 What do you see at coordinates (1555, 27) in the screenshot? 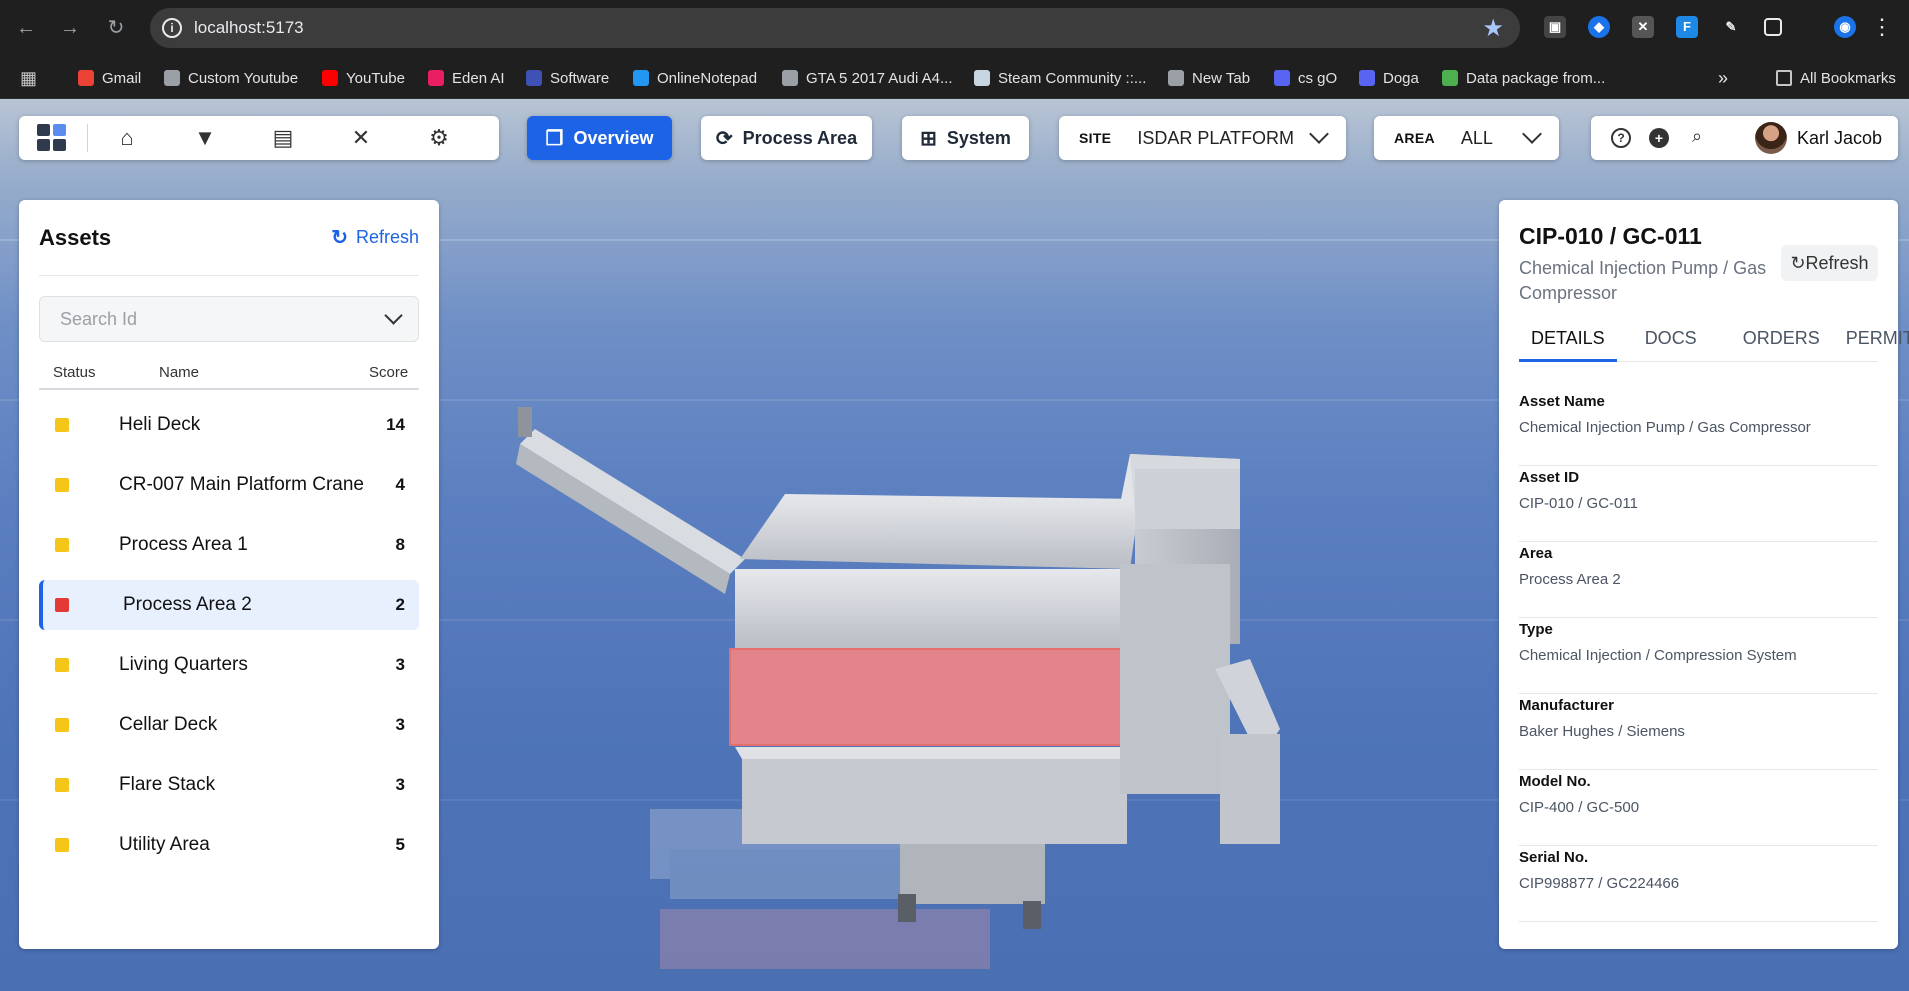
I see `extension-icon: ▣` at bounding box center [1555, 27].